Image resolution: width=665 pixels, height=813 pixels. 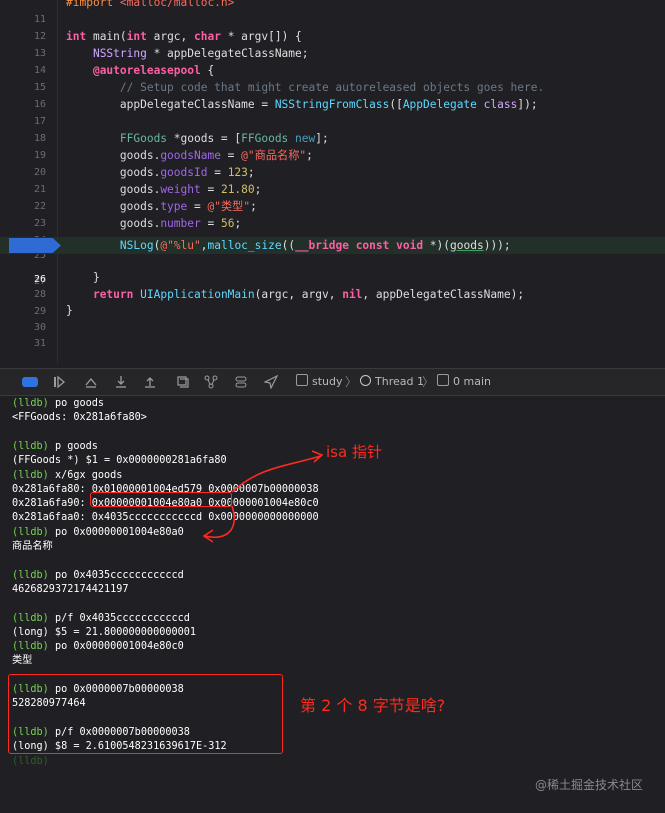 What do you see at coordinates (241, 382) in the screenshot?
I see `environment-overrides-icon` at bounding box center [241, 382].